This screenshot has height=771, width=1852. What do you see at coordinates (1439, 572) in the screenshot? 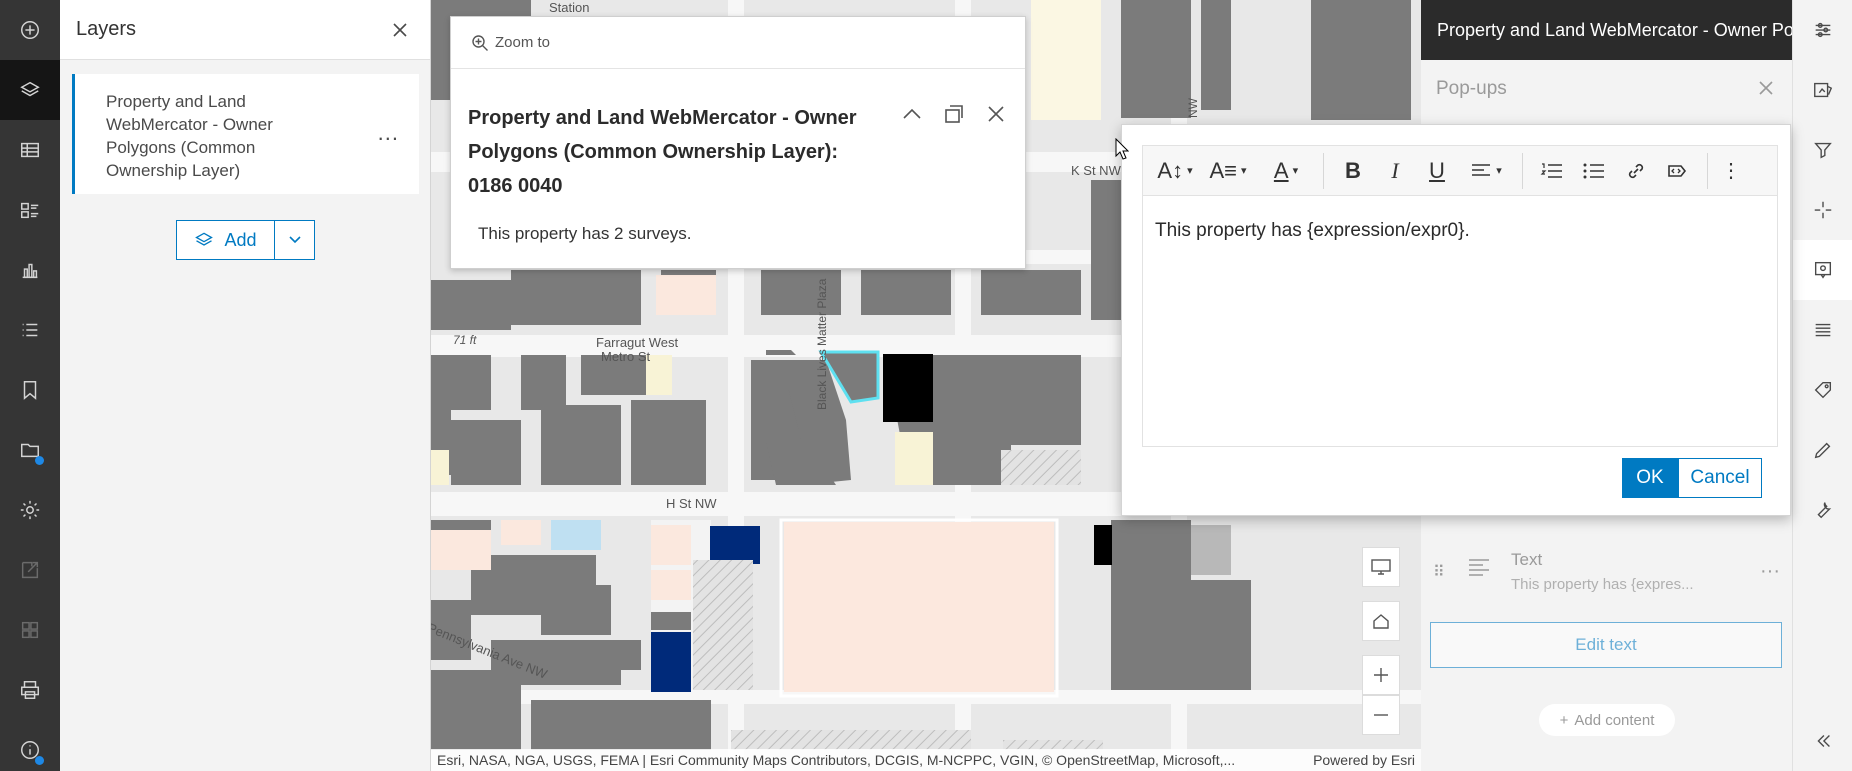
I see `drag-handle-icon: ⠿` at bounding box center [1439, 572].